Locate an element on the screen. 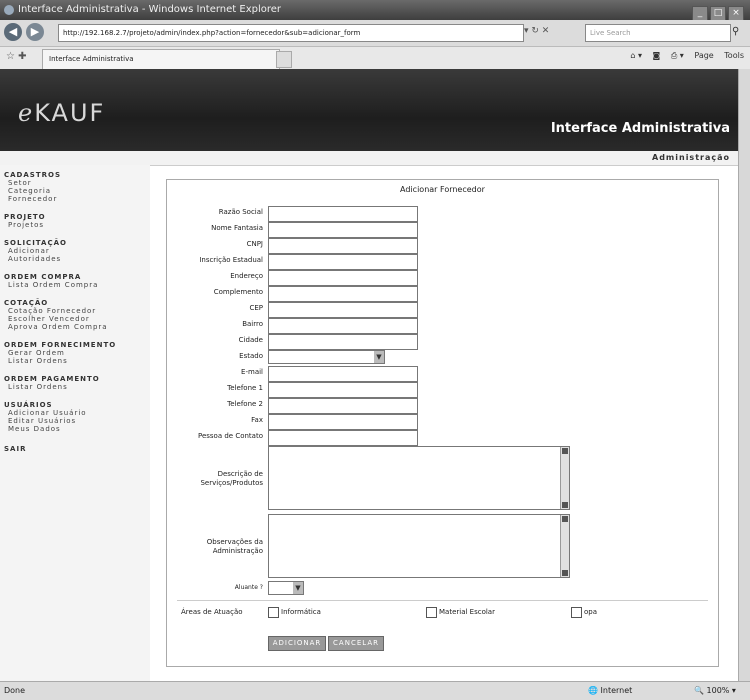 This screenshot has height=700, width=750. forward-arrow-icon: ▶ is located at coordinates (35, 32).